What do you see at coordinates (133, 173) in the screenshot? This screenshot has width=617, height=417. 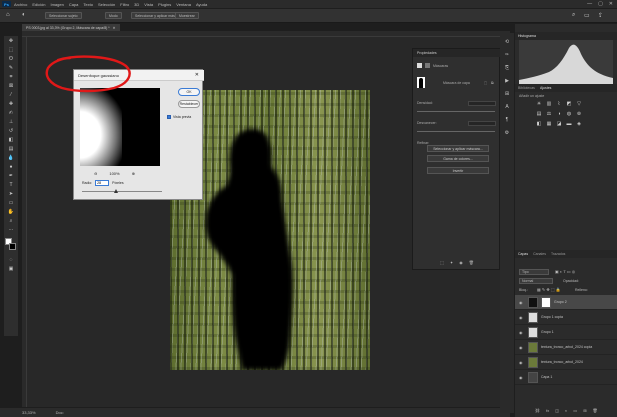 I see `zoom-in-icon: ⊕` at bounding box center [133, 173].